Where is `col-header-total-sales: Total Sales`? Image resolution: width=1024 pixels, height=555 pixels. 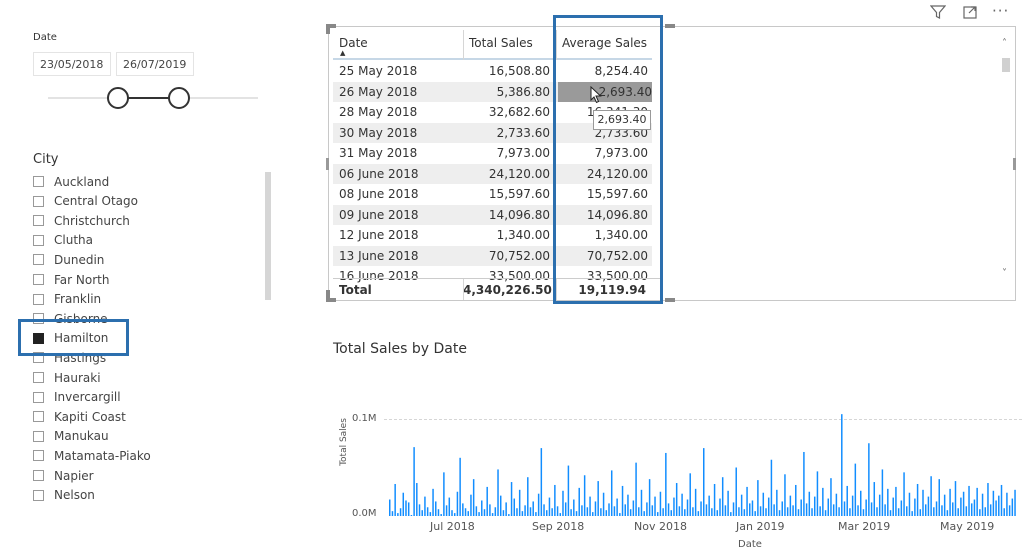 col-header-total-sales: Total Sales is located at coordinates (501, 43).